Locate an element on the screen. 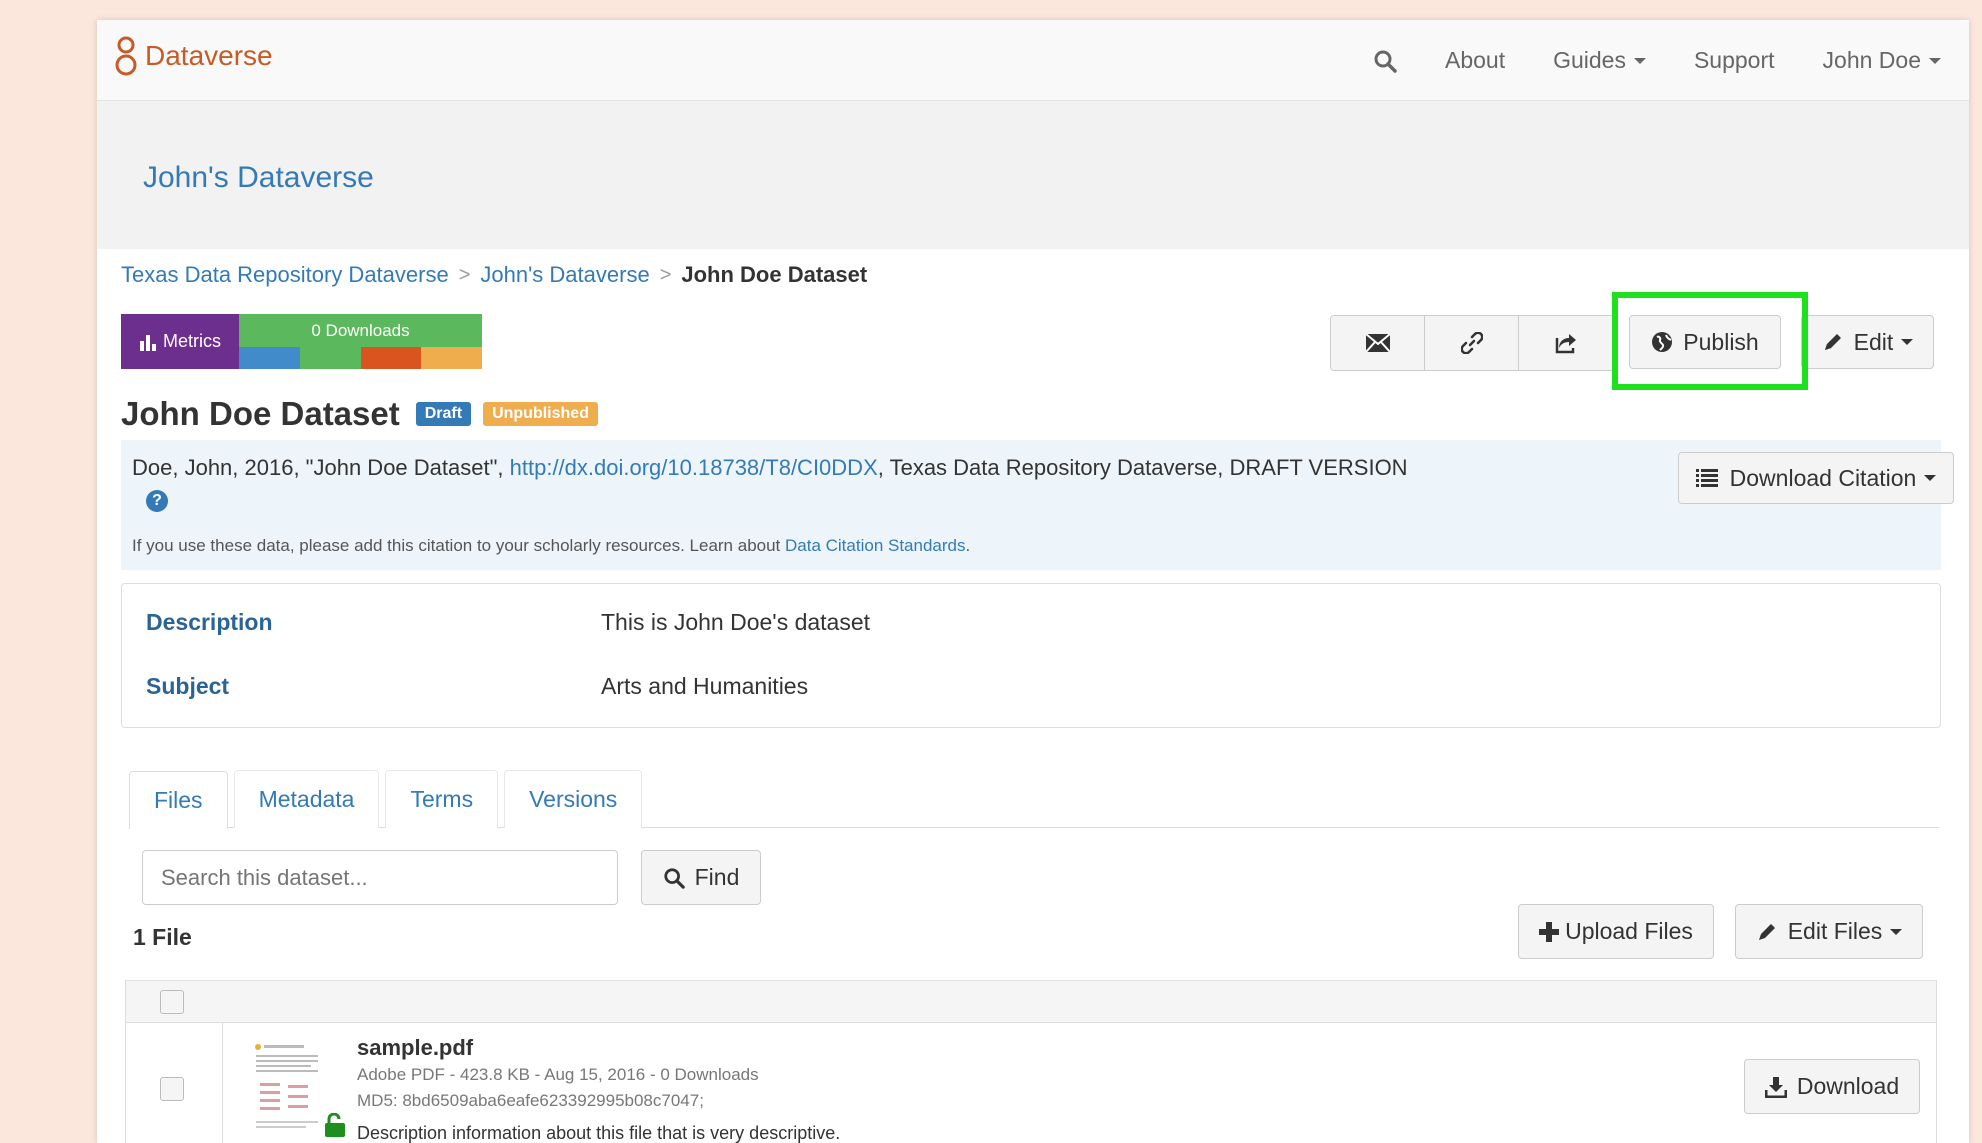  edit-files-button: Edit Files is located at coordinates (1829, 931).